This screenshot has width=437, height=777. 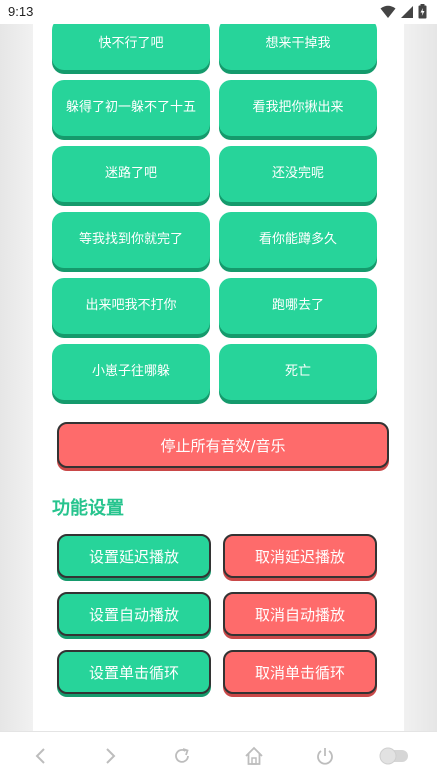 What do you see at coordinates (298, 47) in the screenshot?
I see `sound-button-2: 想来干掉我` at bounding box center [298, 47].